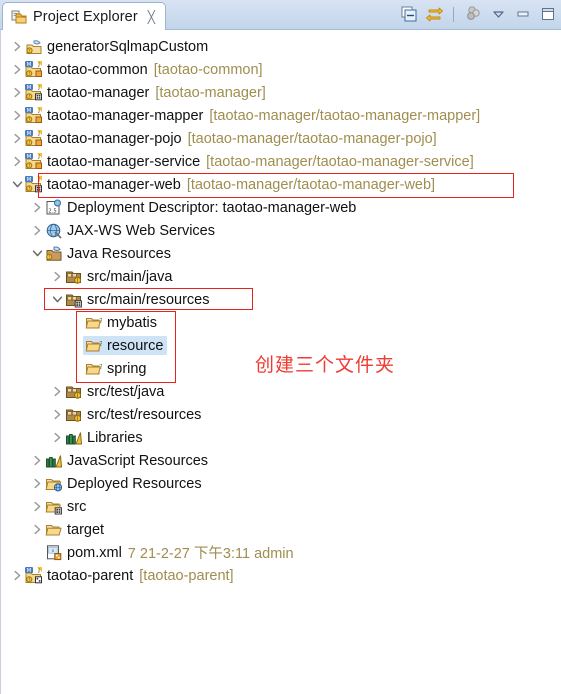  What do you see at coordinates (73, 391) in the screenshot?
I see `source-folder-icon: J` at bounding box center [73, 391].